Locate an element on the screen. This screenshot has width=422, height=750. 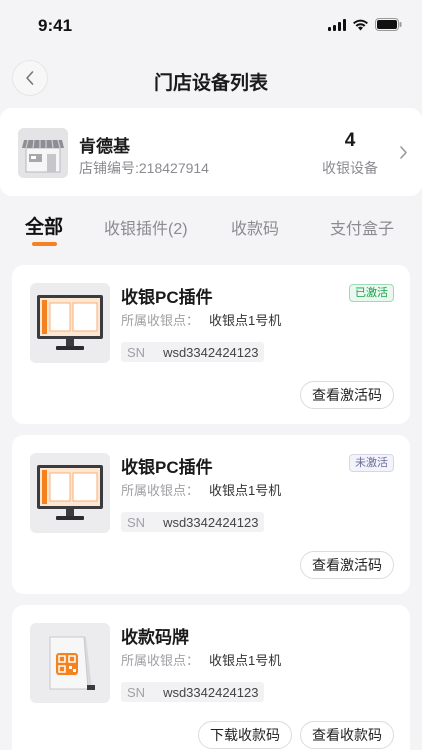
download-payment-code-button: 下载收款码 is located at coordinates (245, 735).